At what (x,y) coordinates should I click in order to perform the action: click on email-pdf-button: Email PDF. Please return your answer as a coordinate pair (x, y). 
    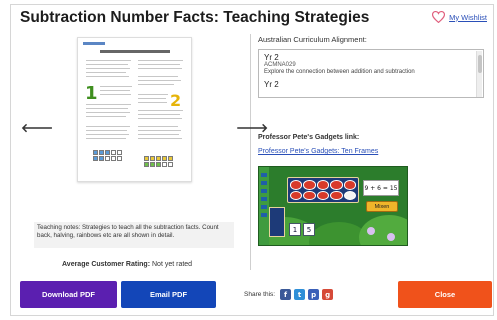
    Looking at the image, I should click on (168, 294).